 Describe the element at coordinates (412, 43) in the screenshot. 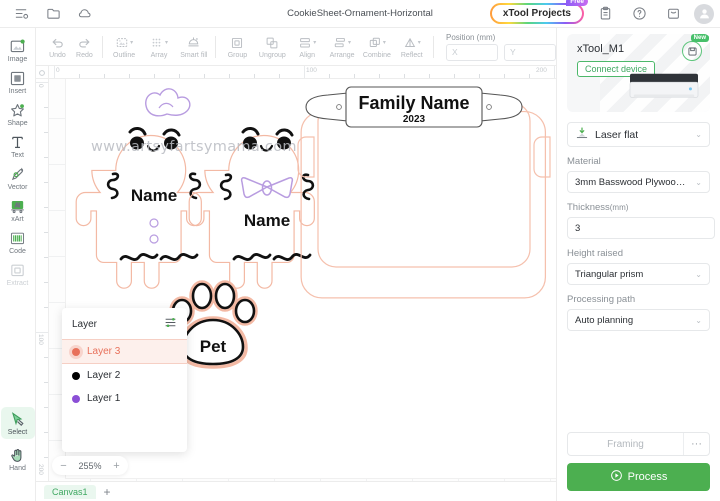

I see `reflect-icon: ▾` at that location.